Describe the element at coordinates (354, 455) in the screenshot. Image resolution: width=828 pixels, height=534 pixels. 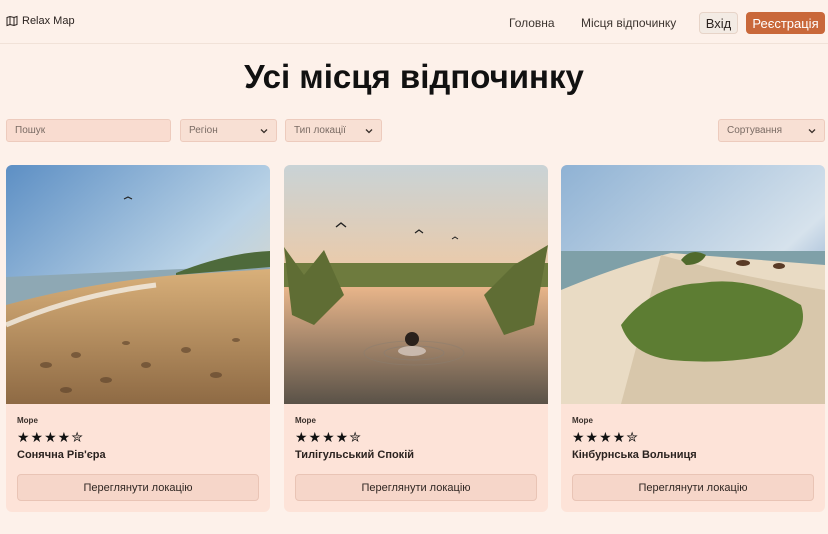
I see `card-title: Тилігульський Спокій` at that location.